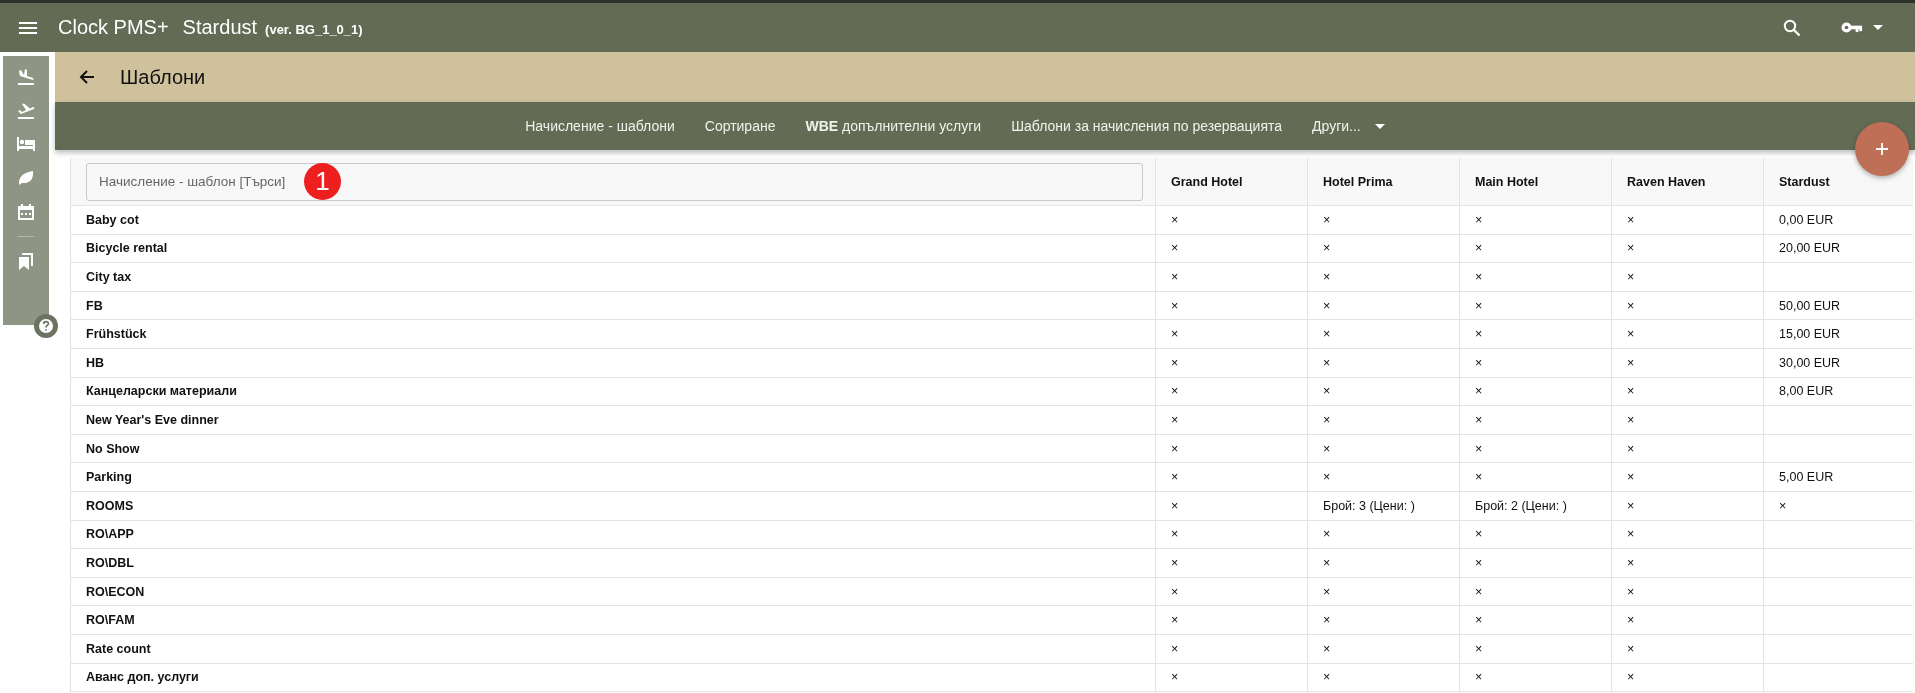 The height and width of the screenshot is (693, 1915). Describe the element at coordinates (109, 277) in the screenshot. I see `template-name: City tax` at that location.